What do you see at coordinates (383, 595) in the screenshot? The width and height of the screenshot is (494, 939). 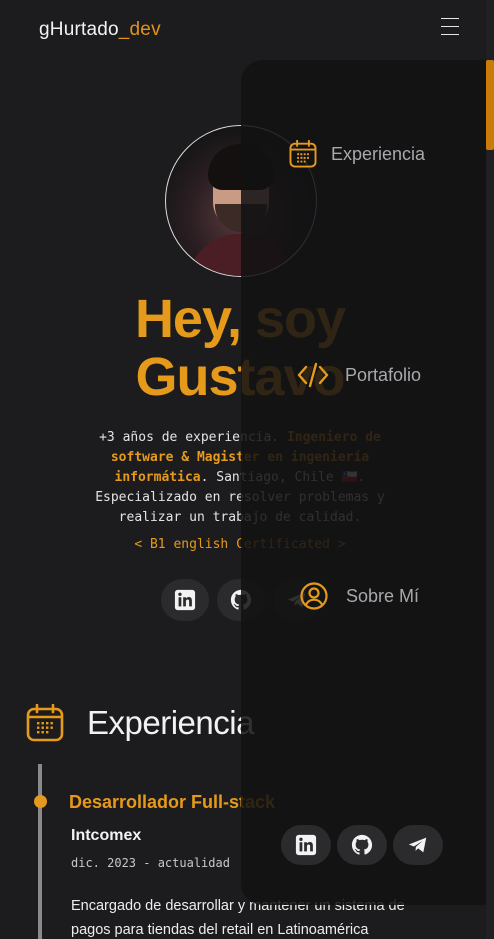 I see `menu-item-label: Sobre Mí` at bounding box center [383, 595].